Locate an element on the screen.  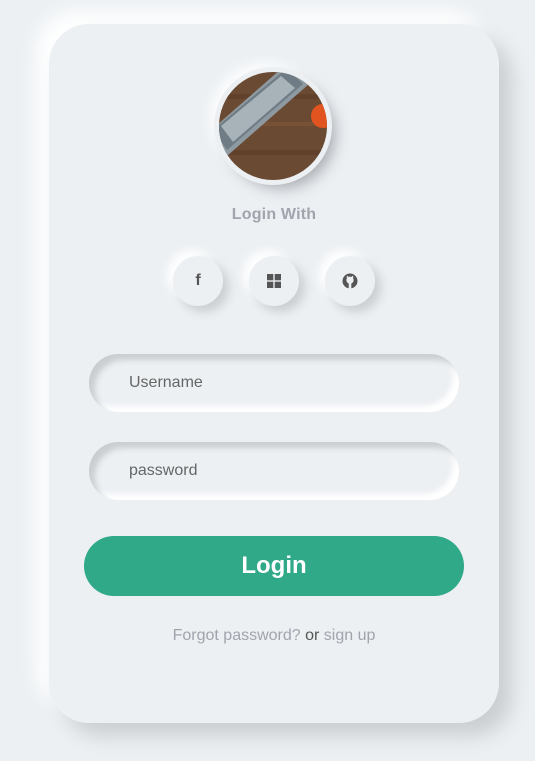
login-with-title: Login With is located at coordinates (274, 214).